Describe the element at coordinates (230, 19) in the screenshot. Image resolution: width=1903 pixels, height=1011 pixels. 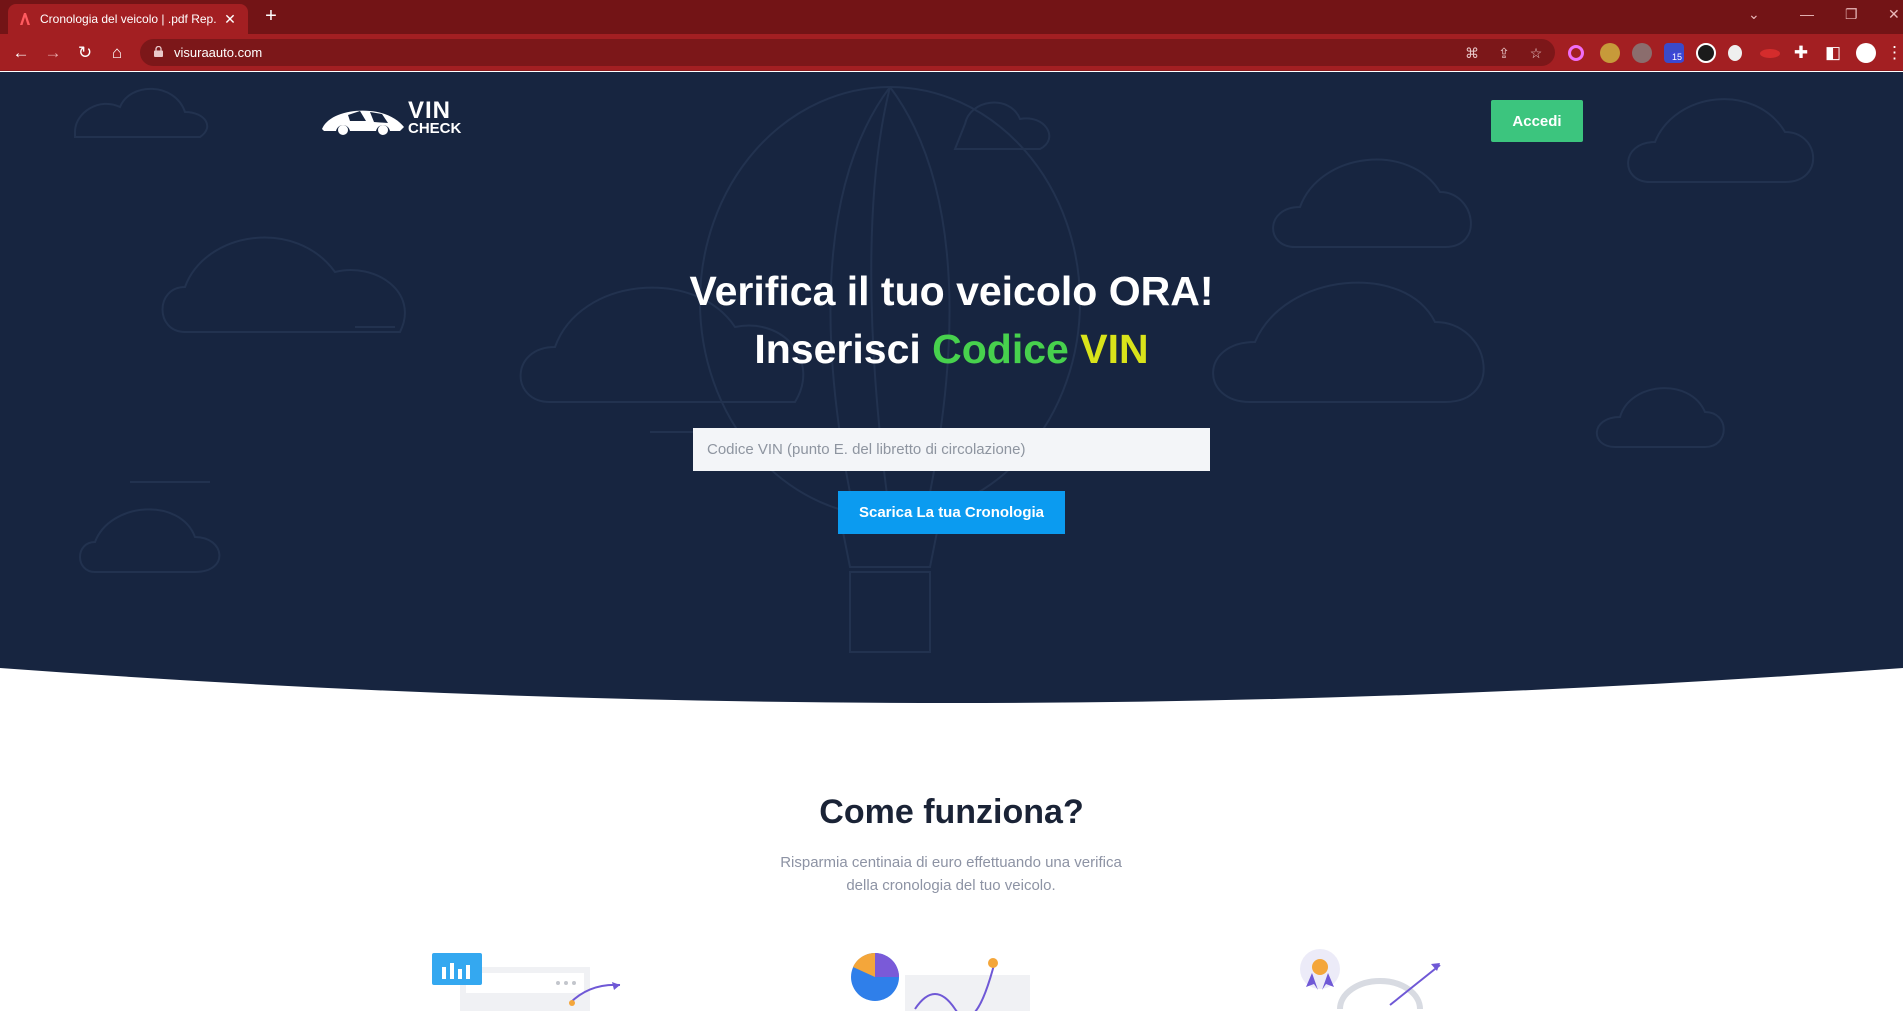
I see `close-tab-icon: ✕` at that location.